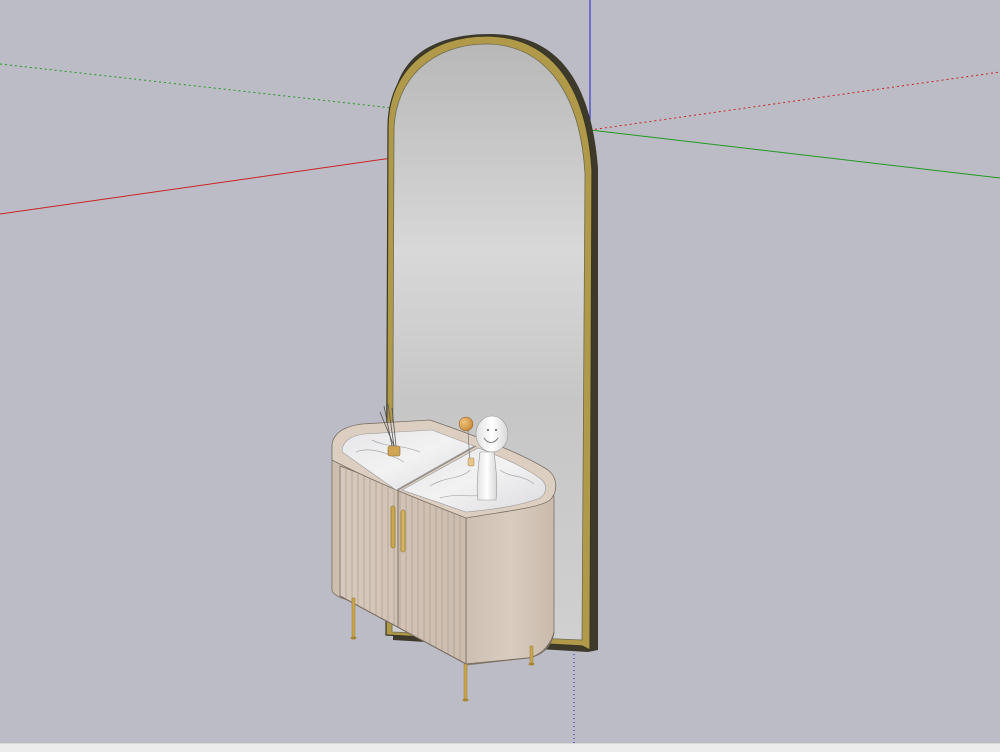  What do you see at coordinates (196, 186) in the screenshot?
I see `red-axis-line` at bounding box center [196, 186].